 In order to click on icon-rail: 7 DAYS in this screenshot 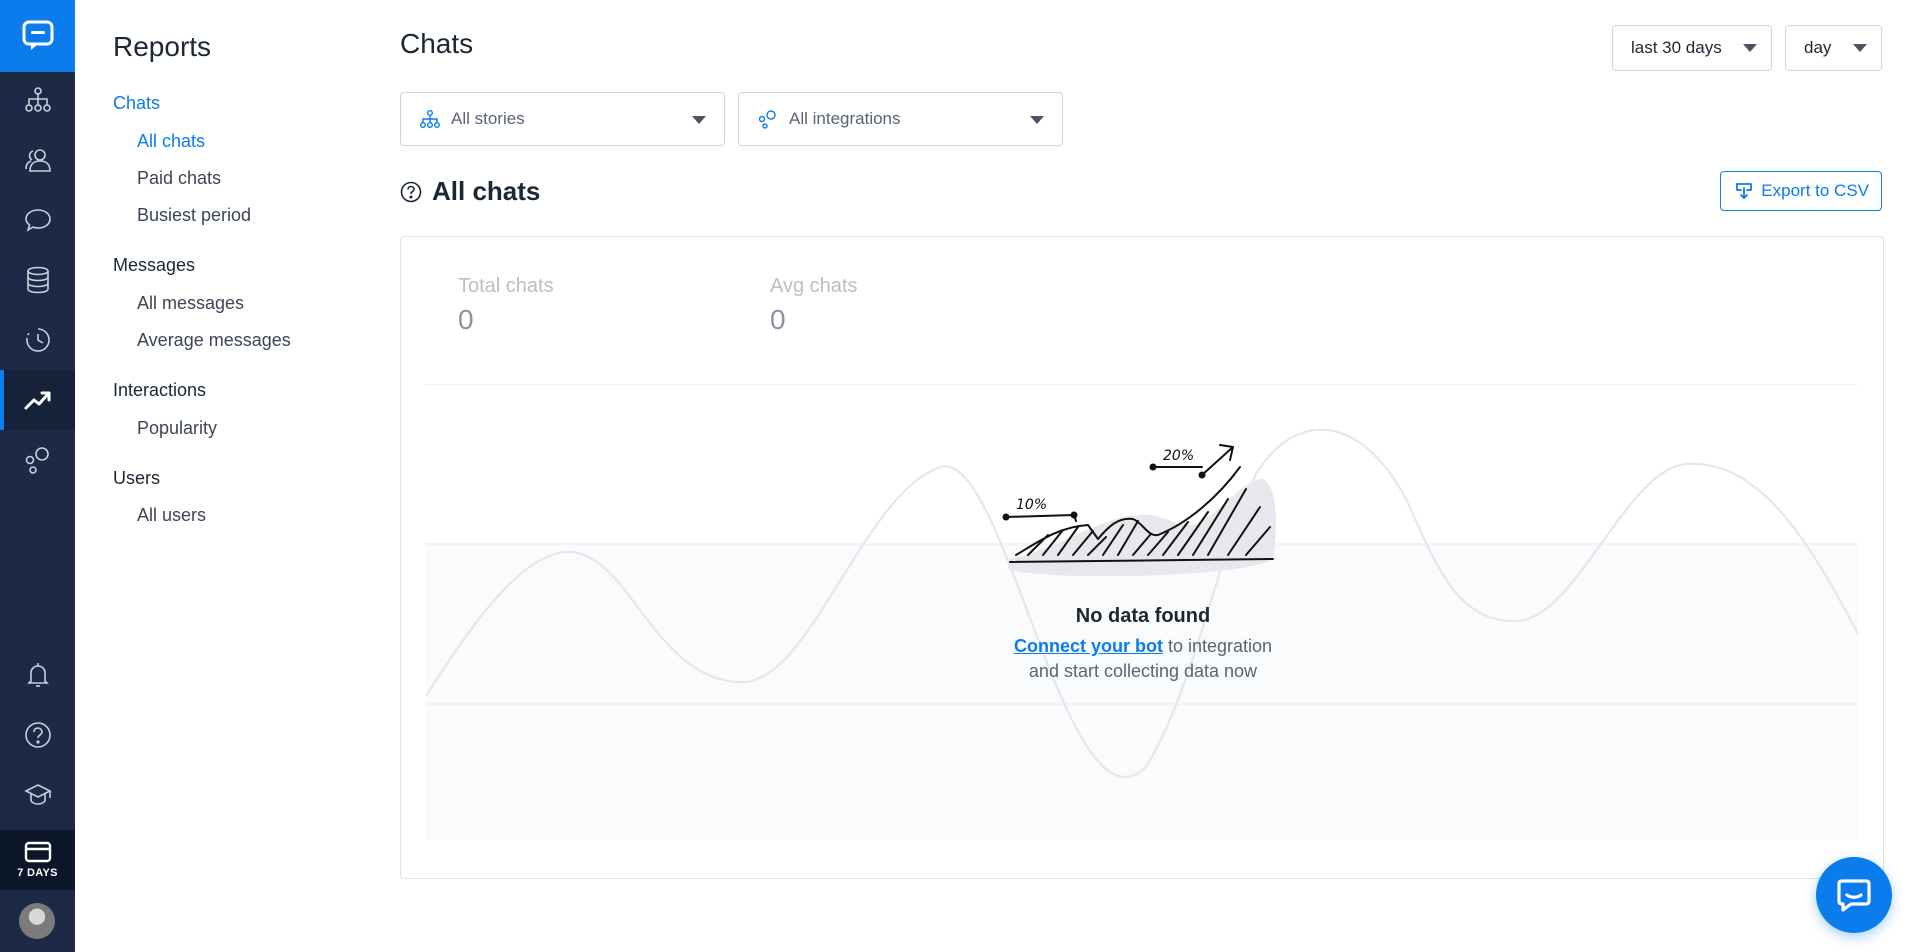, I will do `click(37, 476)`.